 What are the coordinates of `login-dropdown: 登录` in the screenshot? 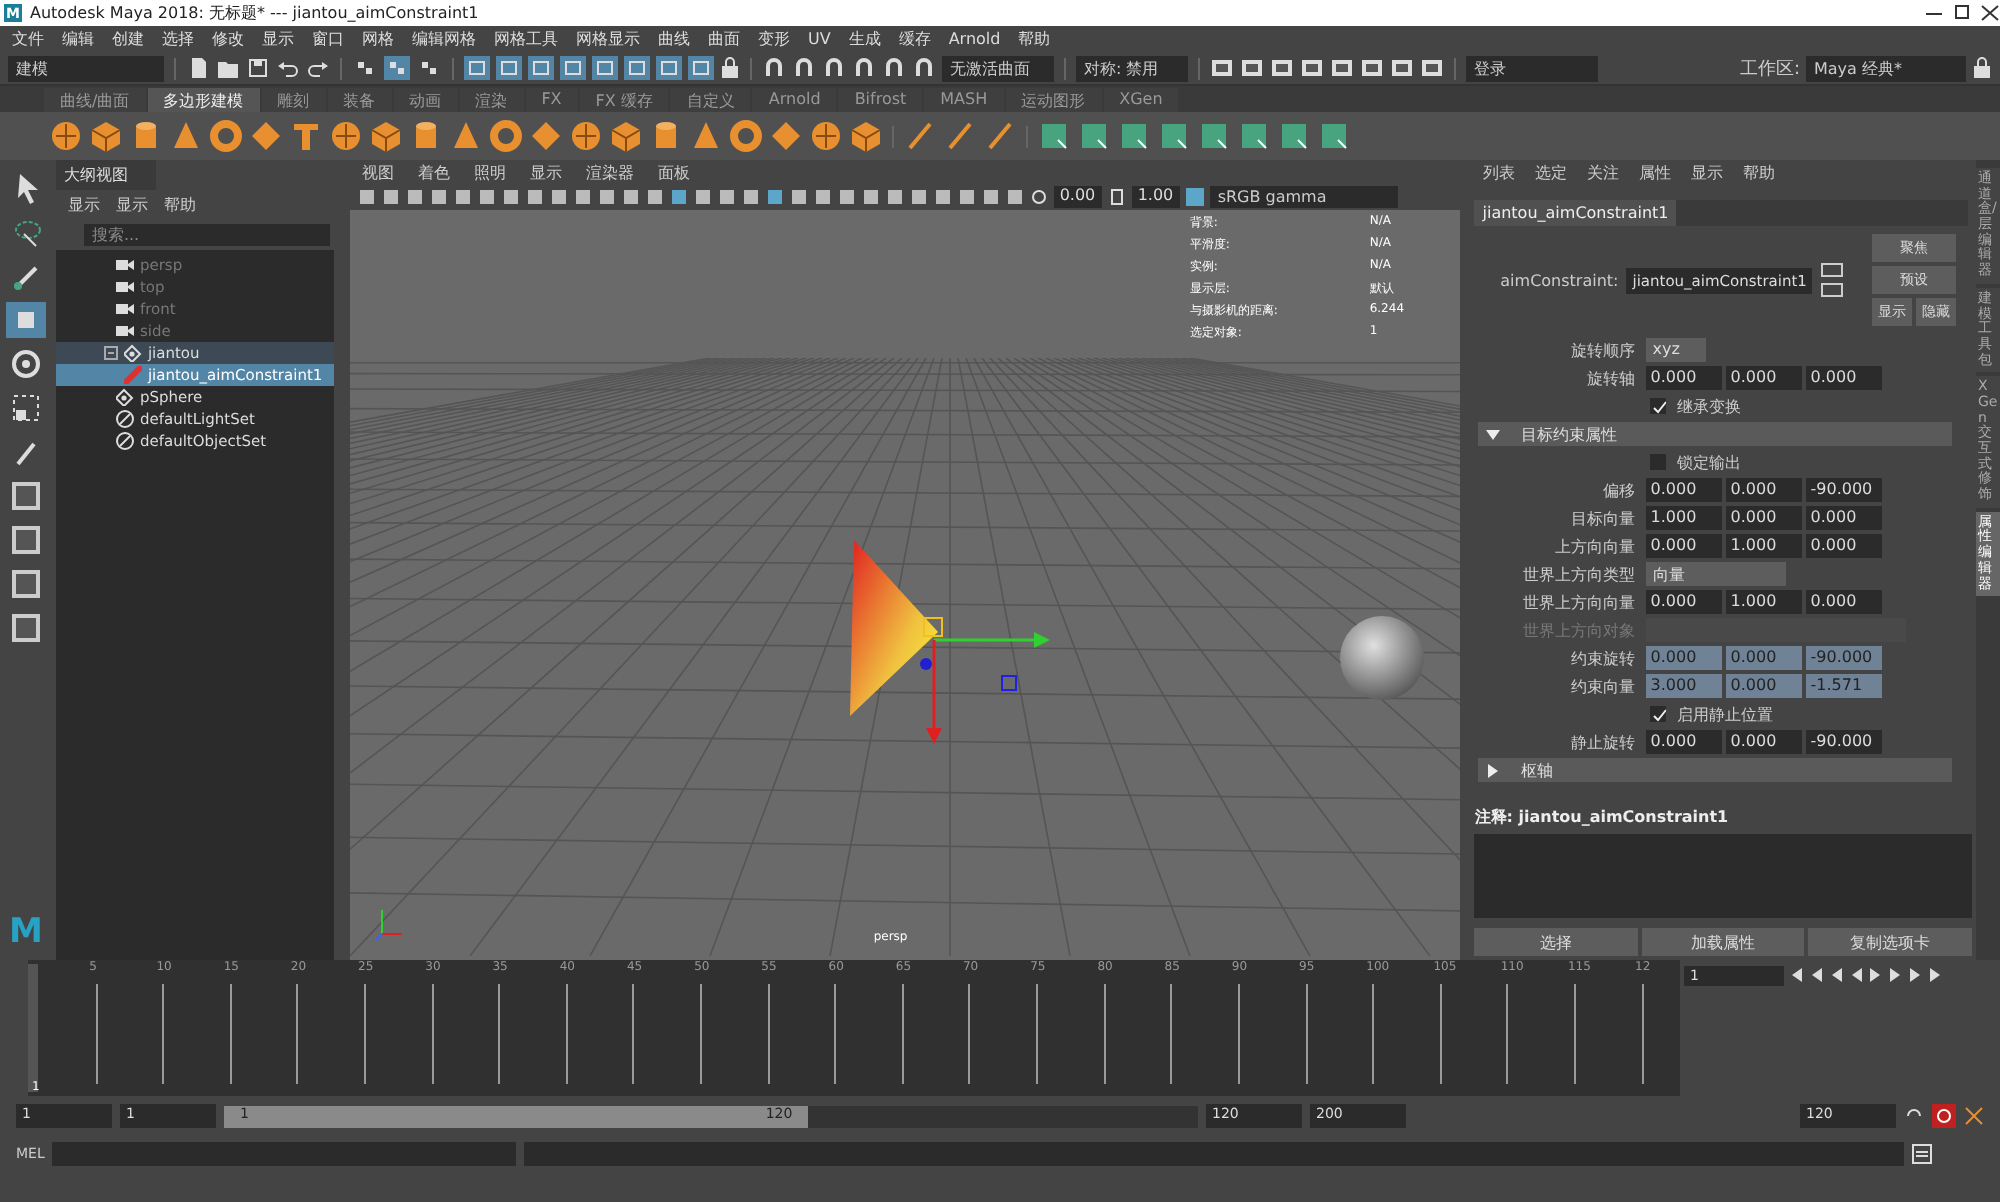 It's located at (1532, 68).